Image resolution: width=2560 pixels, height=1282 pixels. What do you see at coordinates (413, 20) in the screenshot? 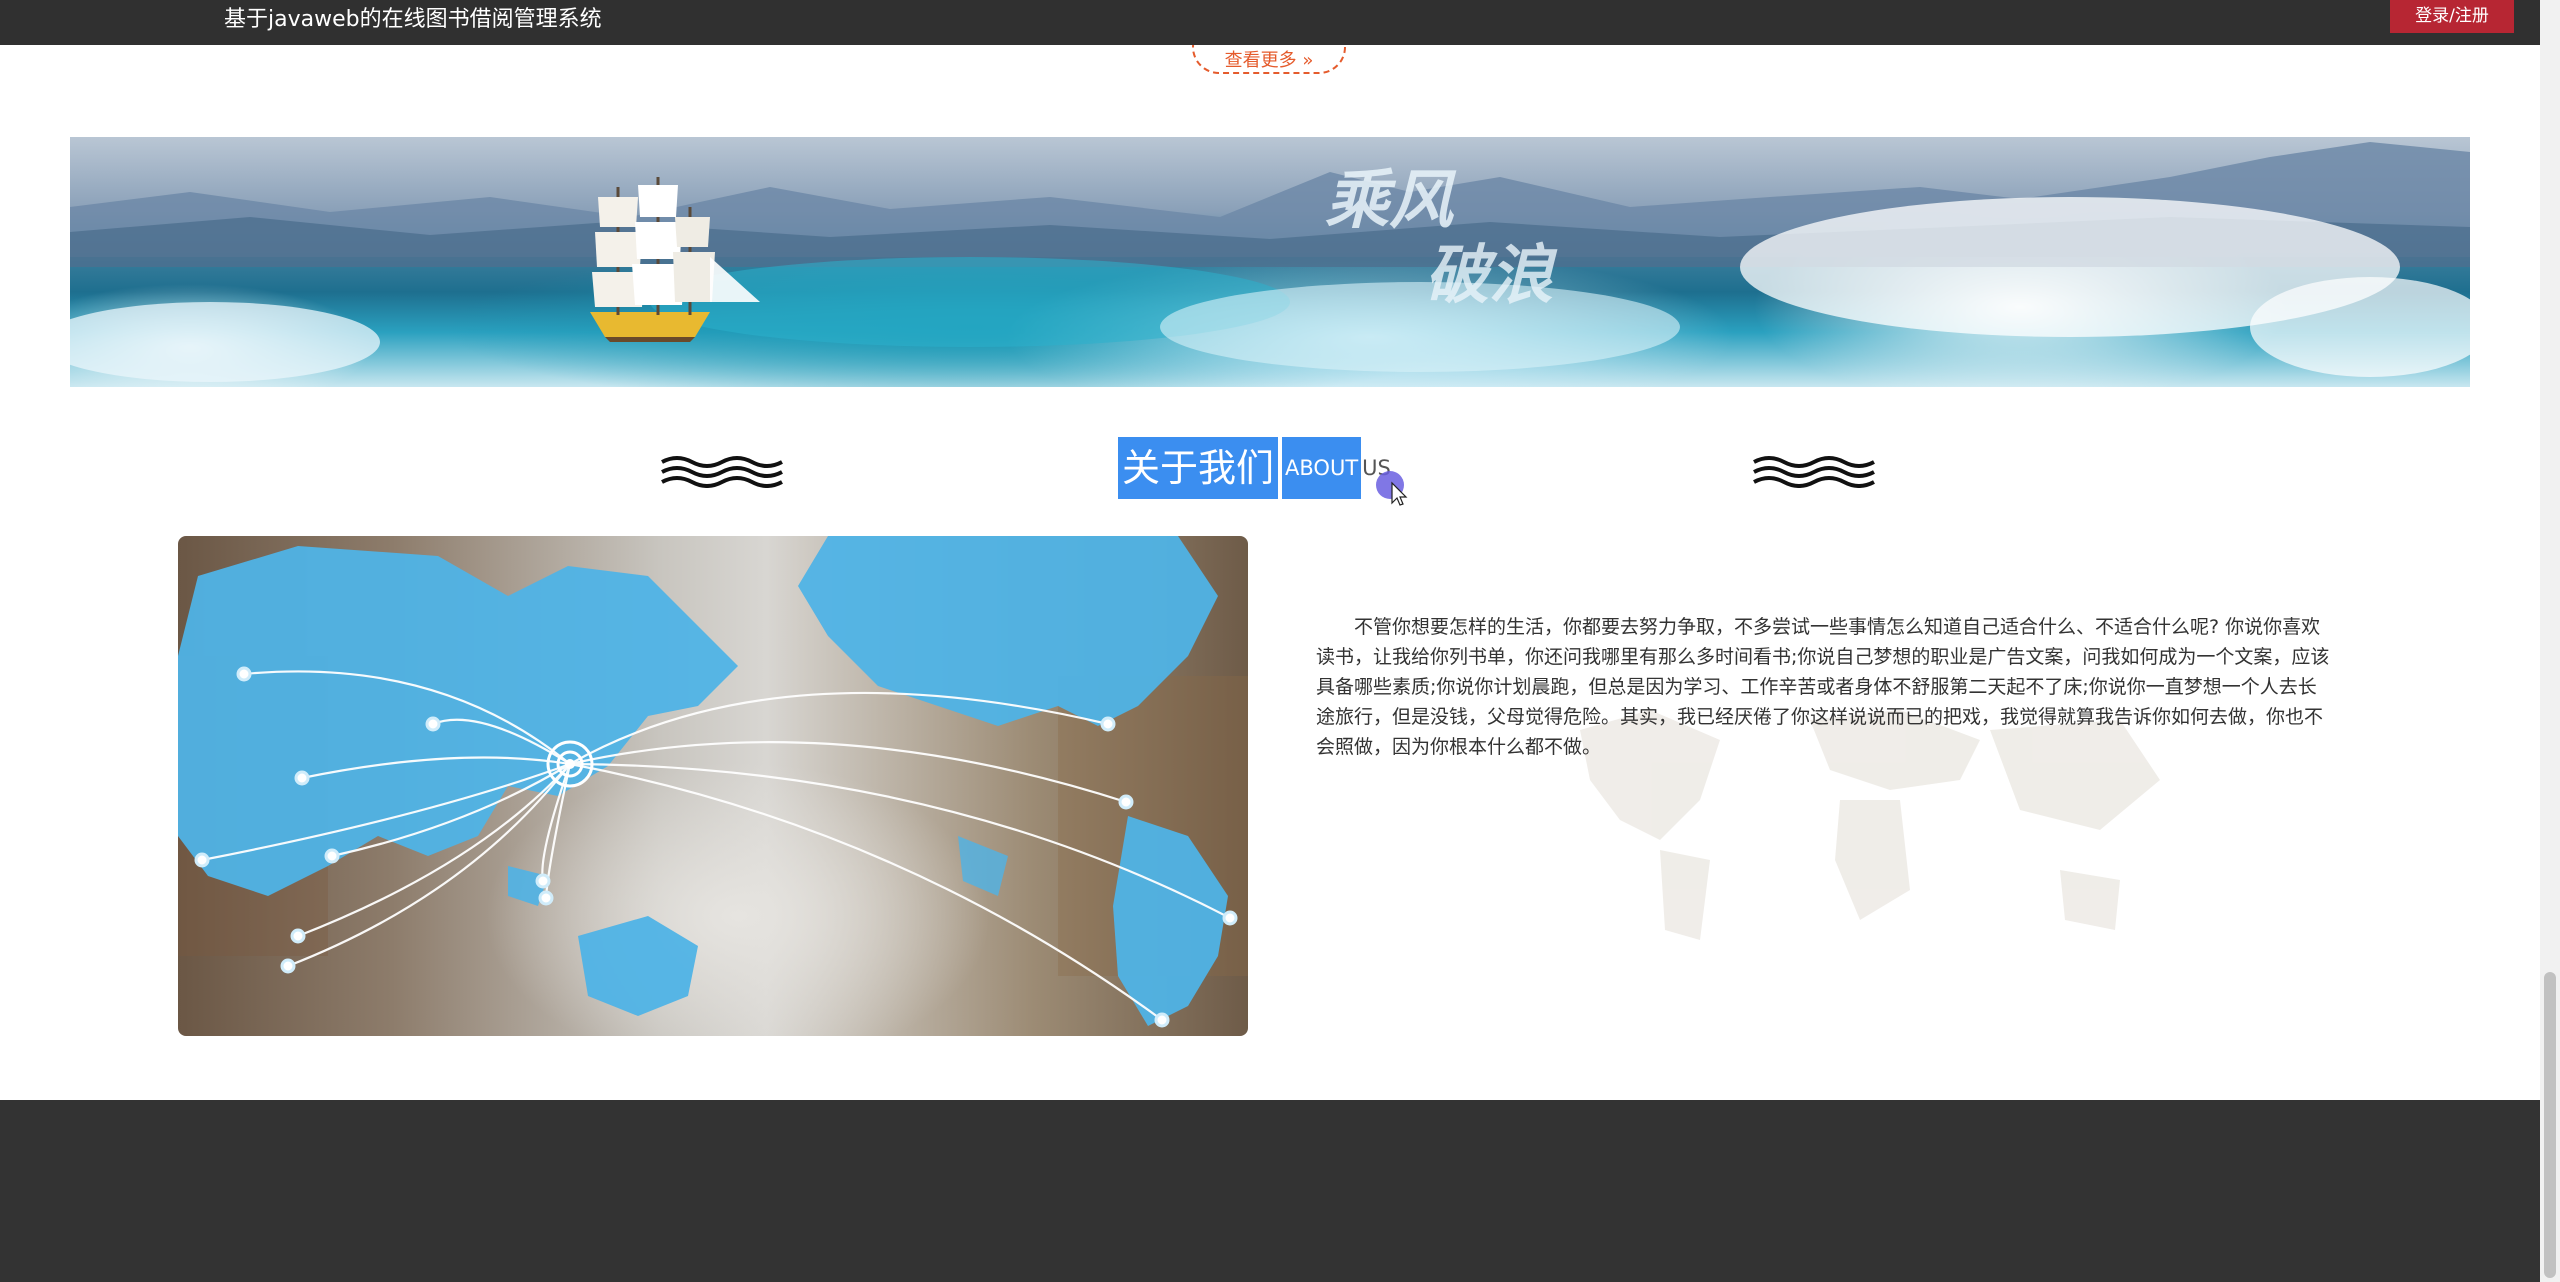
I see `site-title: 基于javaweb的在线图书借阅管理系统` at bounding box center [413, 20].